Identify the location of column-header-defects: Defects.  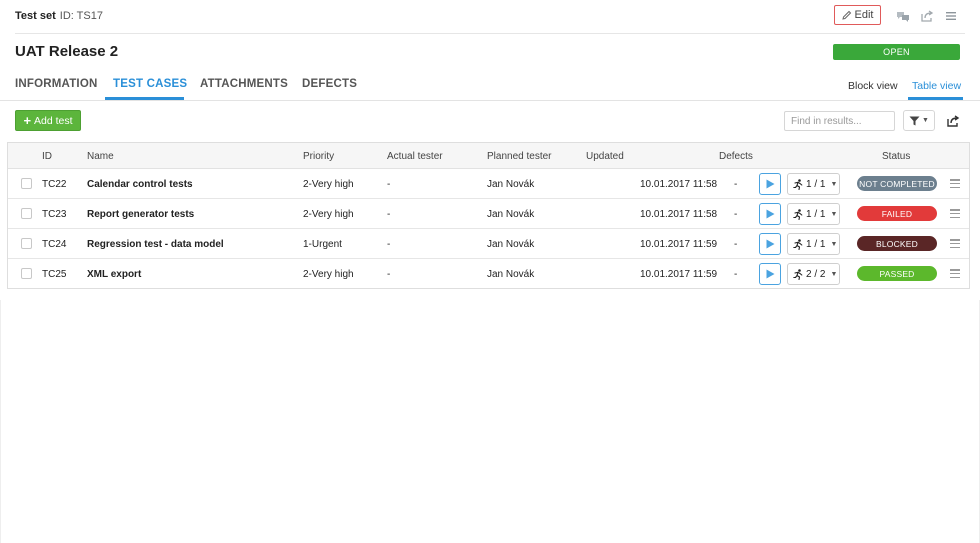
(736, 156).